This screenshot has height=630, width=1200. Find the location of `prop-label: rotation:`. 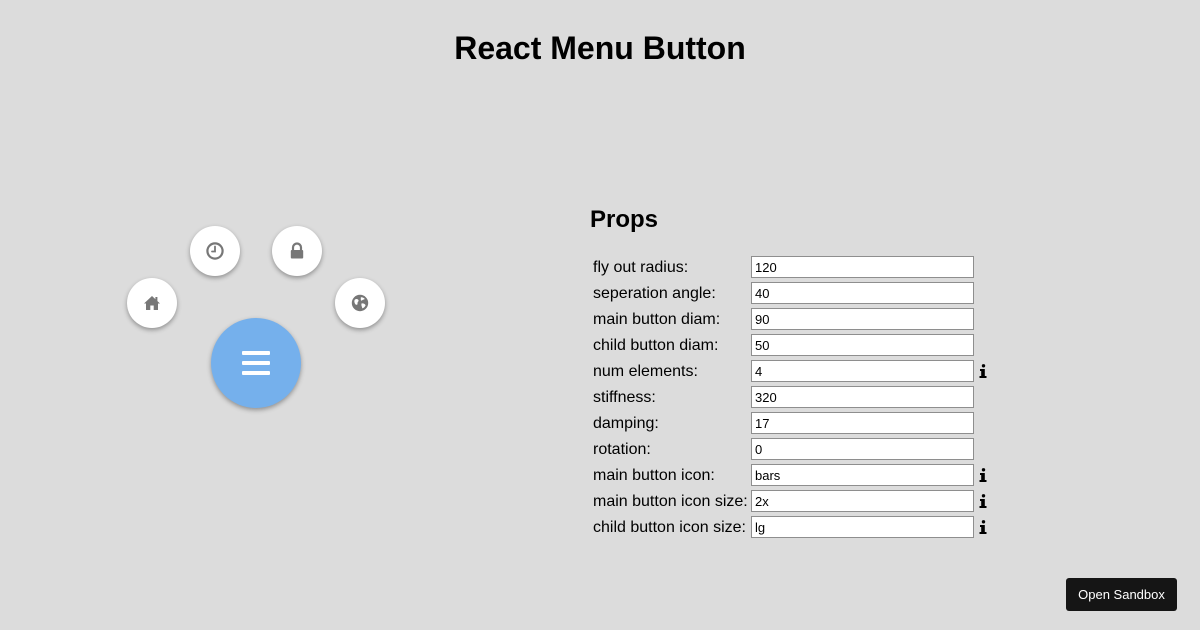

prop-label: rotation: is located at coordinates (622, 449).